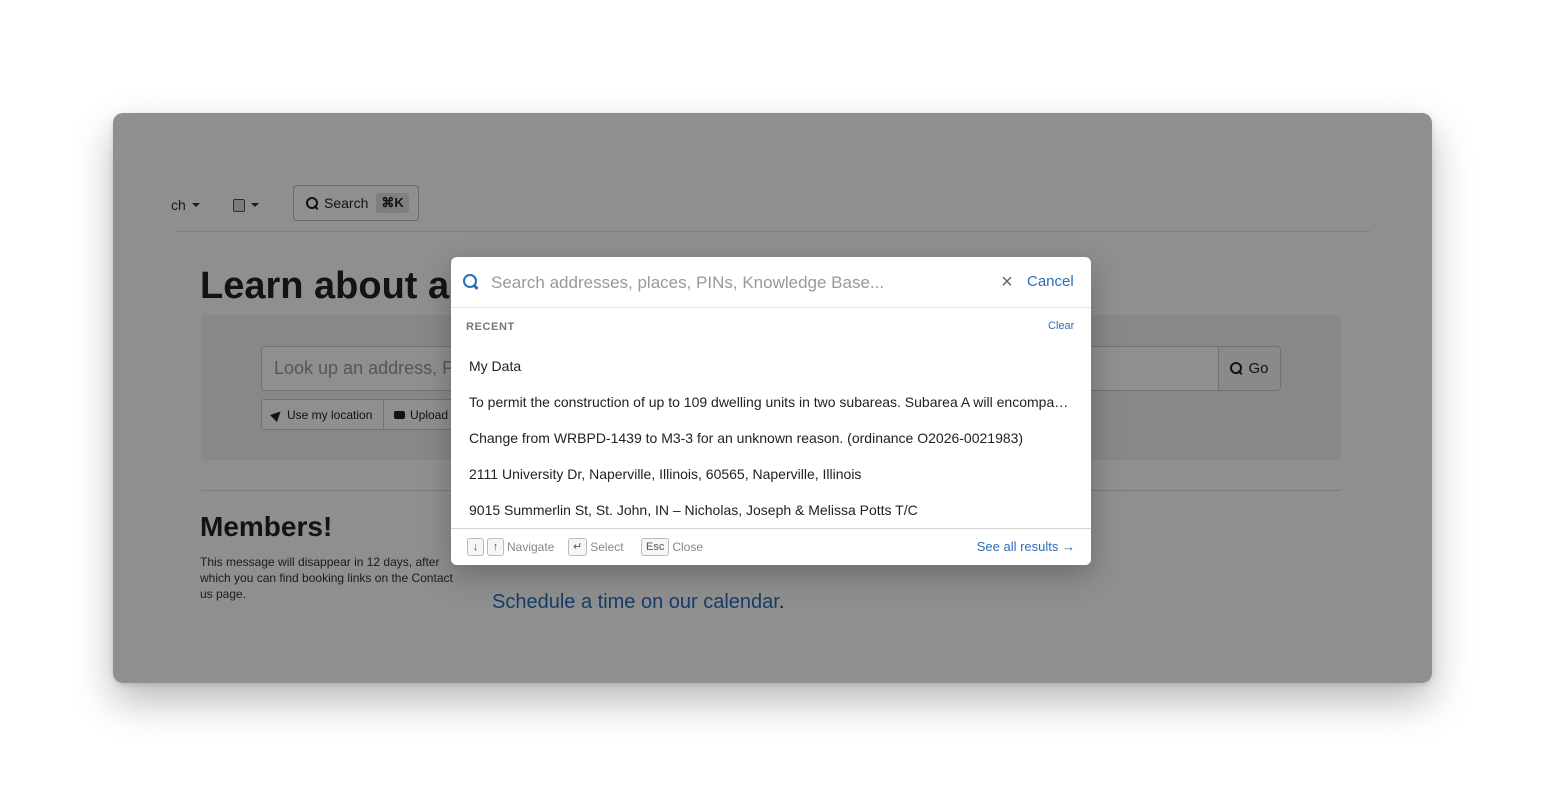  Describe the element at coordinates (1026, 546) in the screenshot. I see `see-all-results-link: See all results →` at that location.